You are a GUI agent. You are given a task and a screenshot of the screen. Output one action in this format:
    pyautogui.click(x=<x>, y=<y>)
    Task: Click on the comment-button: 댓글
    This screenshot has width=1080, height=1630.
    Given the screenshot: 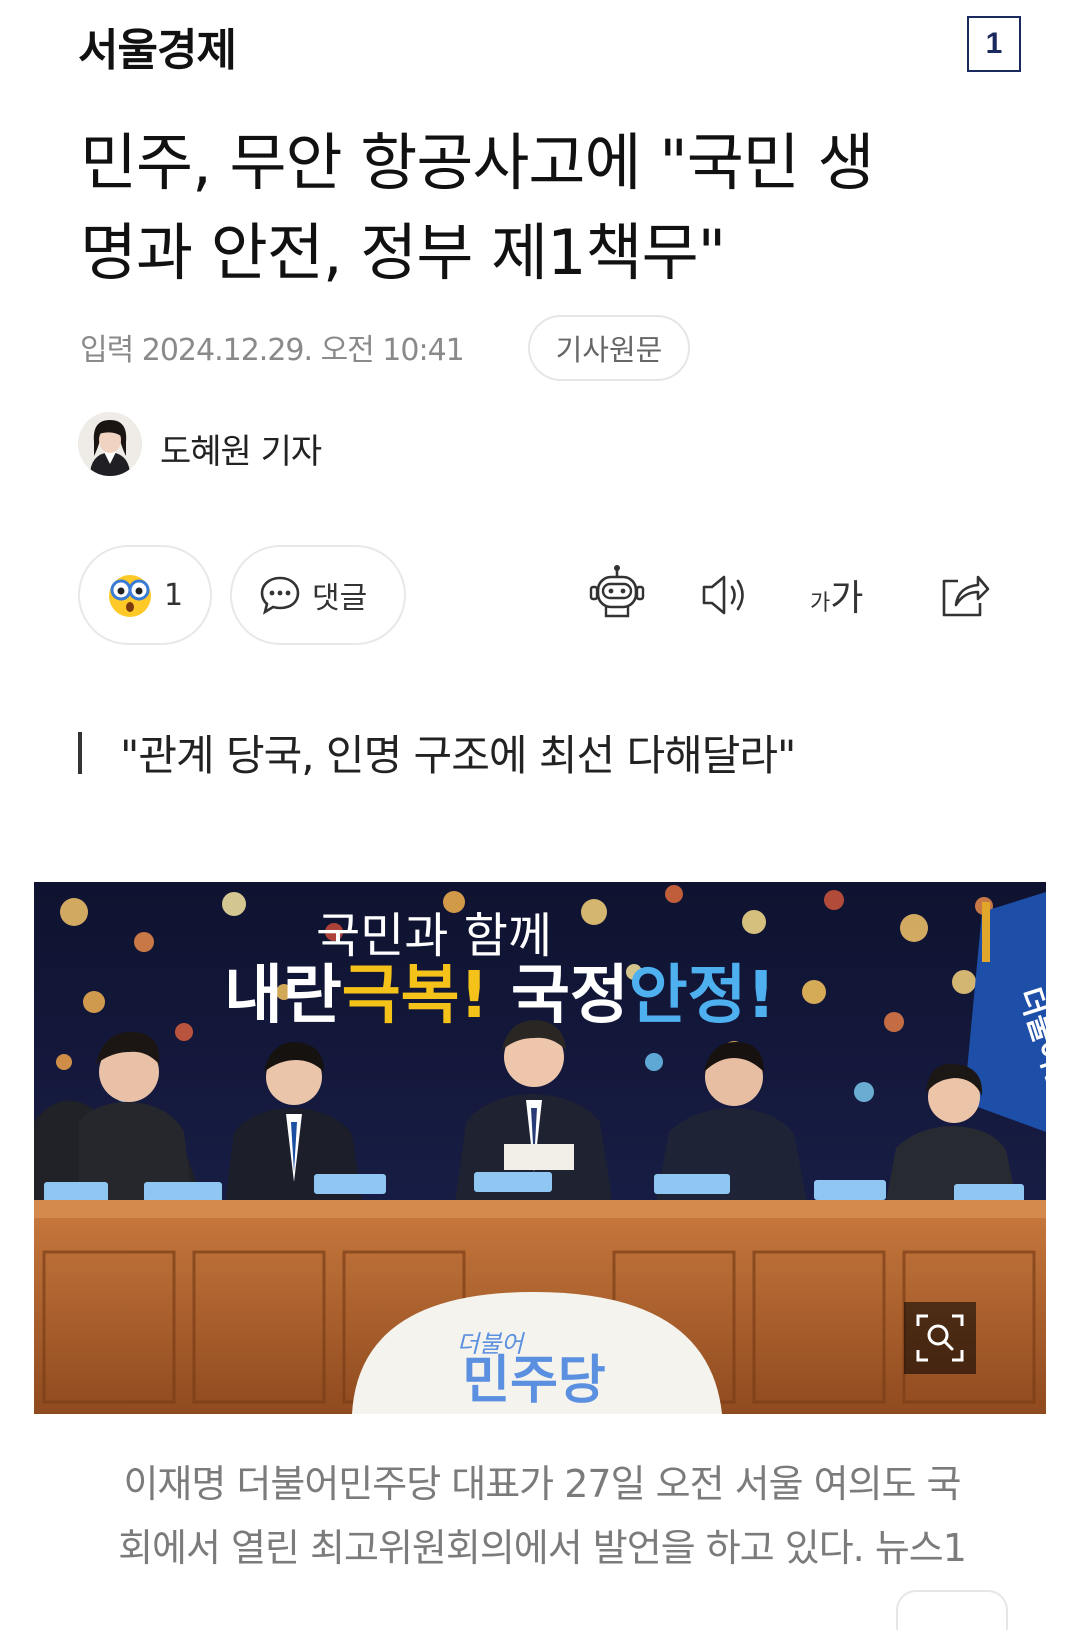 What is the action you would take?
    pyautogui.click(x=318, y=595)
    